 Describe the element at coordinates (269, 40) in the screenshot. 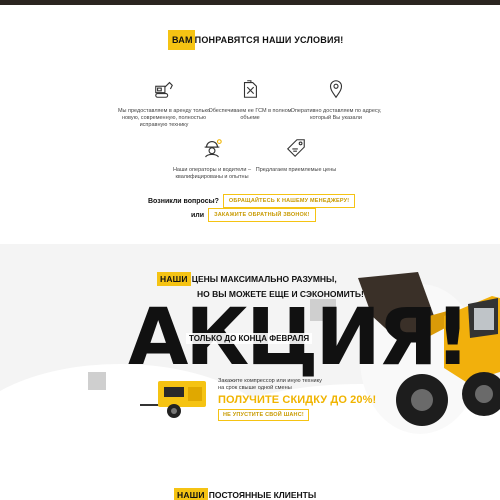

I see `conditions-title-rest: ПОНРАВЯТСЯ НАШИ УСЛОВИЯ!` at that location.